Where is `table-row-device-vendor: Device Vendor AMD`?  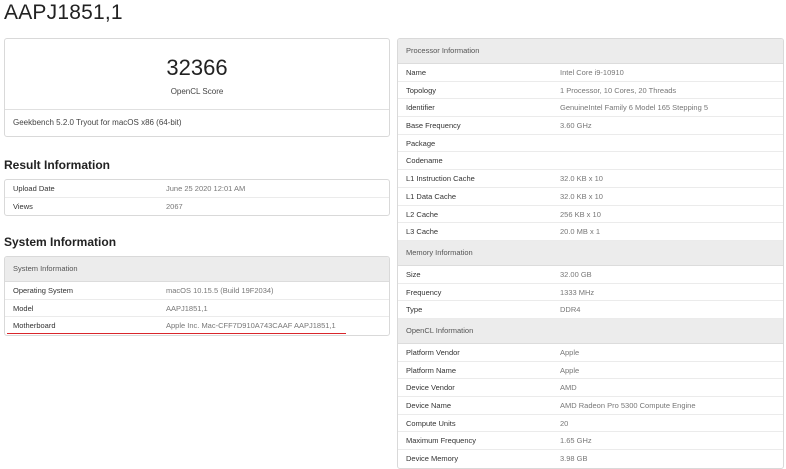
table-row-device-vendor: Device Vendor AMD is located at coordinates (590, 388).